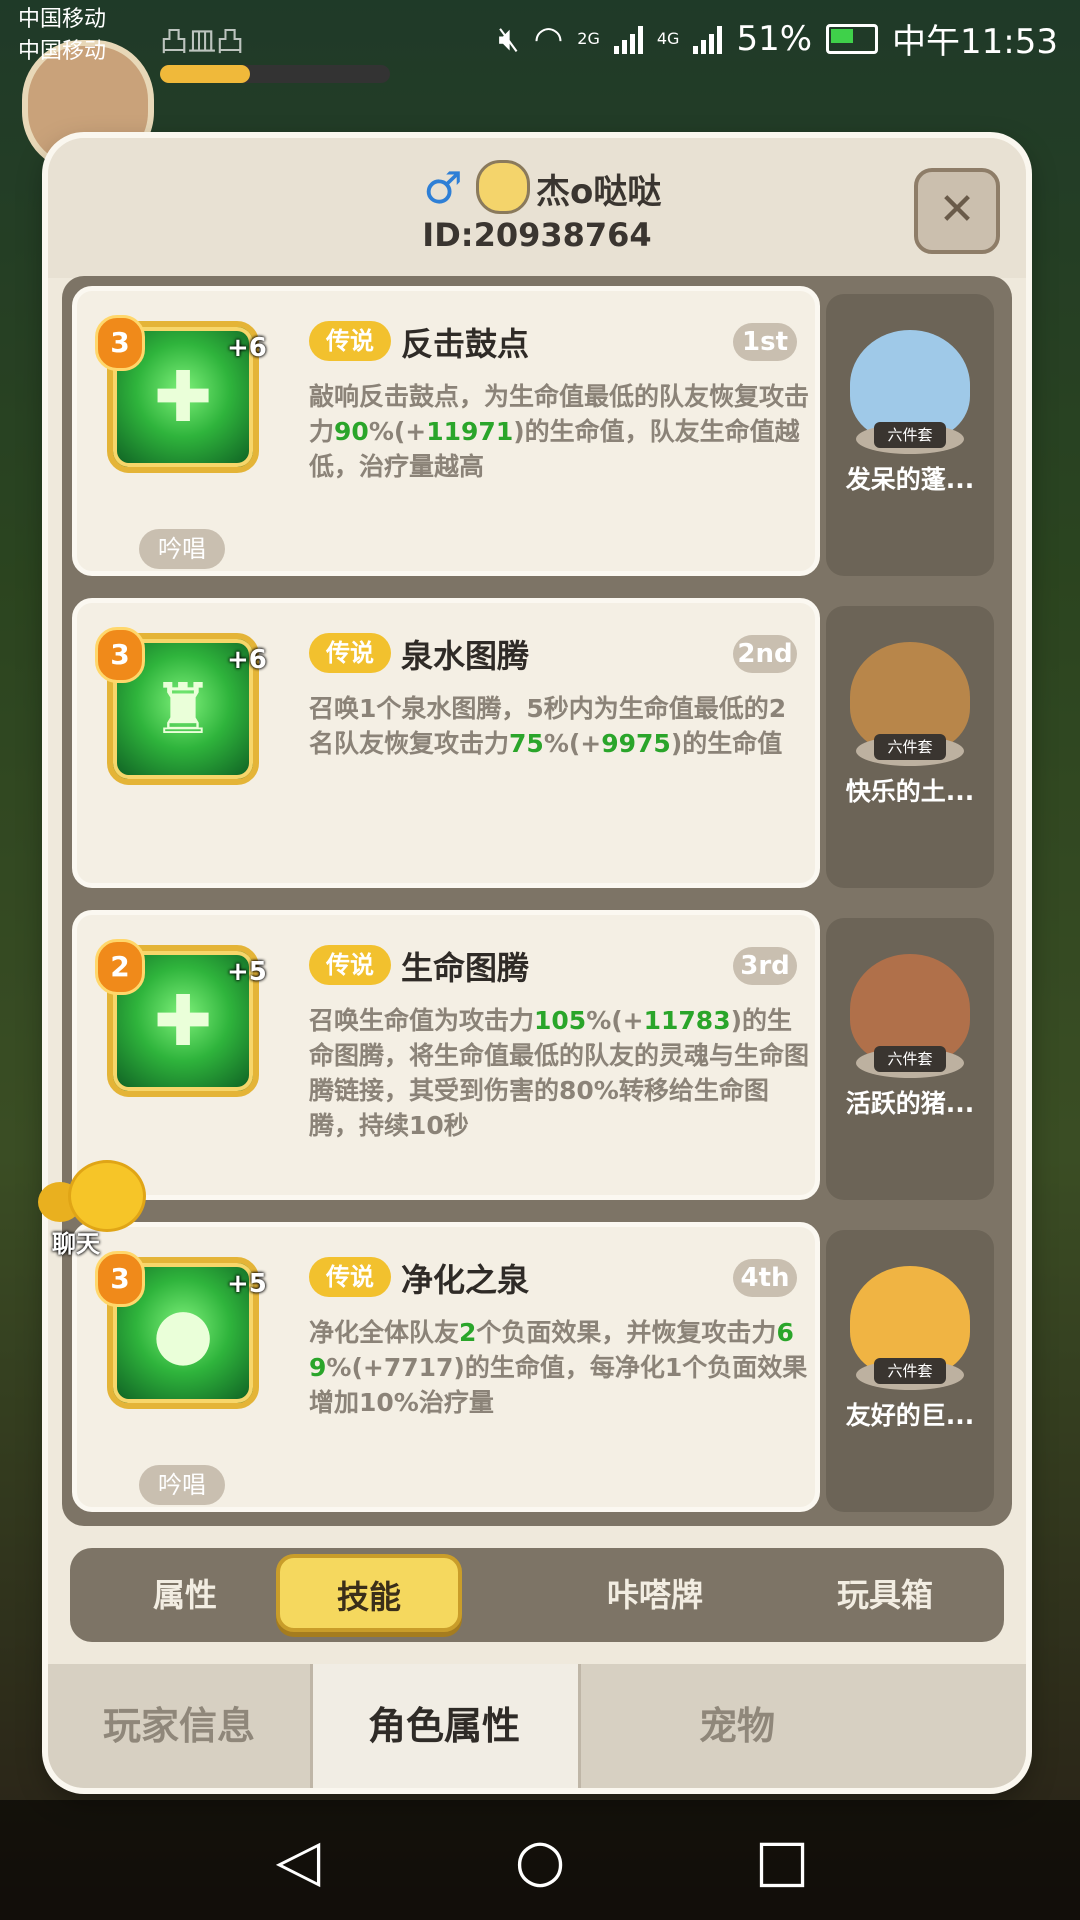 The image size is (1080, 1920). Describe the element at coordinates (509, 38) in the screenshot. I see `mute-icon: 🔇︎` at that location.